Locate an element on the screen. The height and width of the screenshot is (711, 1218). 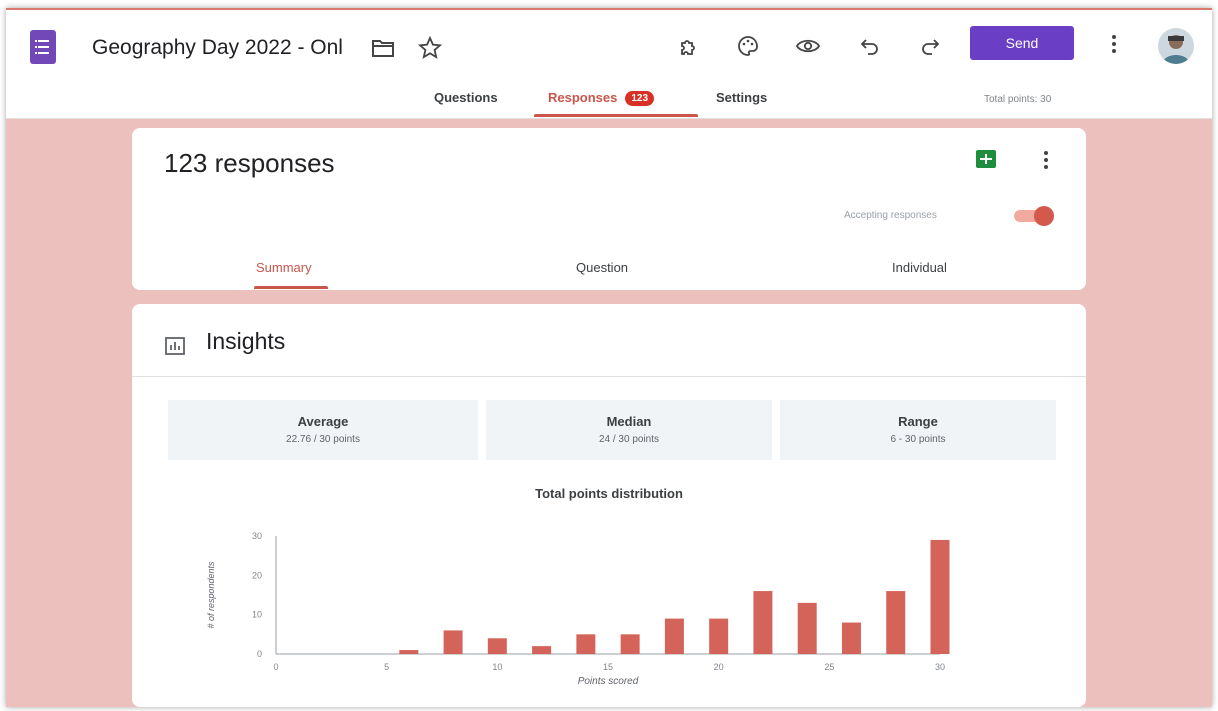
x-tick-label: 25 is located at coordinates (829, 667).